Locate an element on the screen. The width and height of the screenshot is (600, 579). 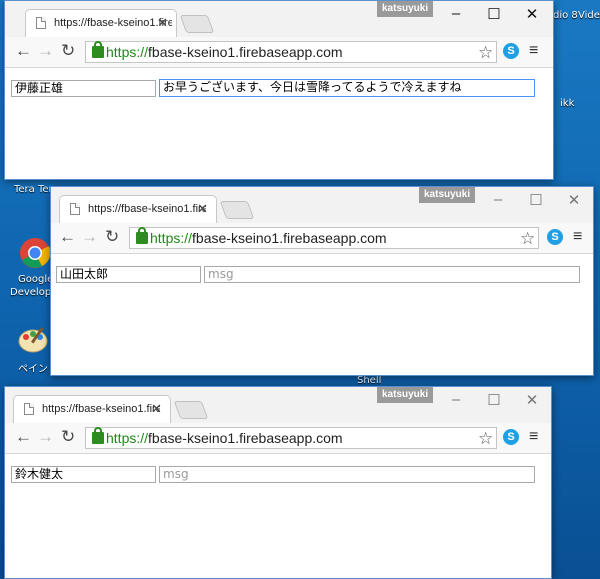
name-input: 鈴木健太 is located at coordinates (83, 474).